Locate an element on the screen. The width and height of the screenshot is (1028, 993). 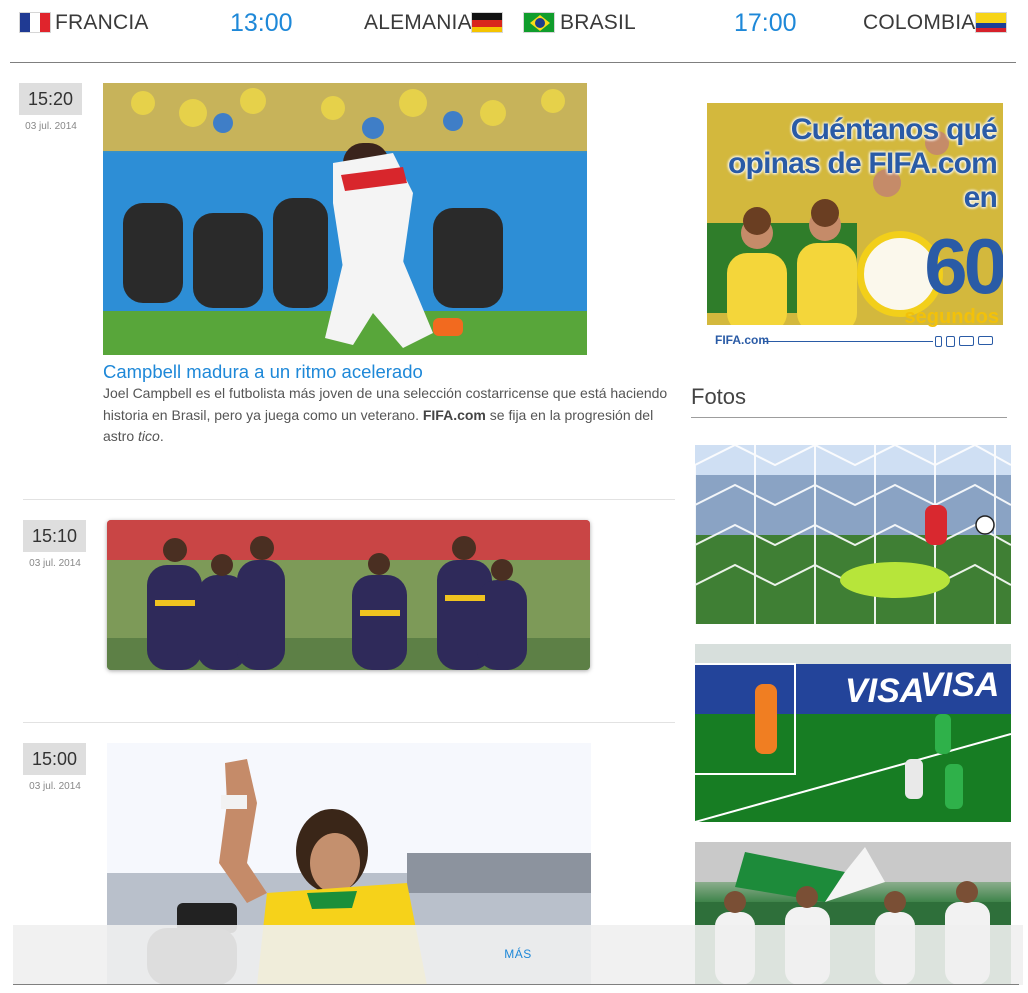
feed-item-2-photo is located at coordinates (348, 595).